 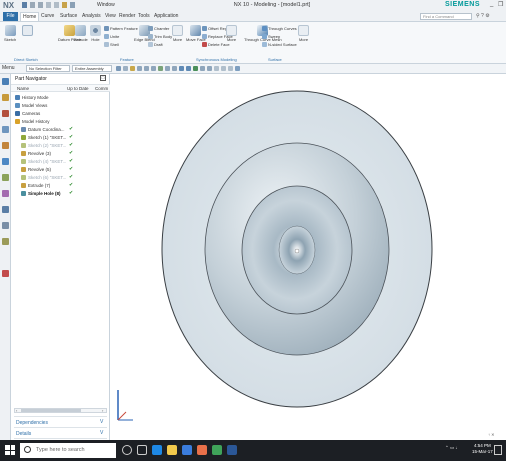 What do you see at coordinates (303, 33) in the screenshot?
I see `surface-more-button: More` at bounding box center [303, 33].